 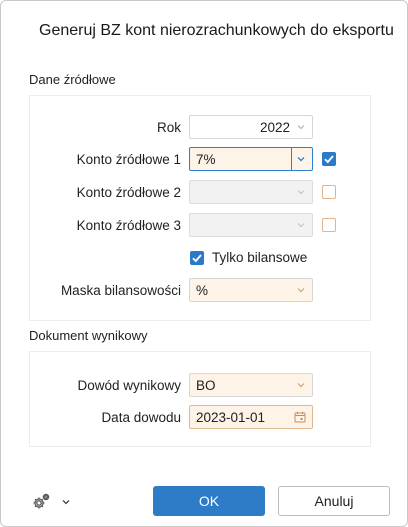 I want to click on konto2-checkbox, so click(x=329, y=192).